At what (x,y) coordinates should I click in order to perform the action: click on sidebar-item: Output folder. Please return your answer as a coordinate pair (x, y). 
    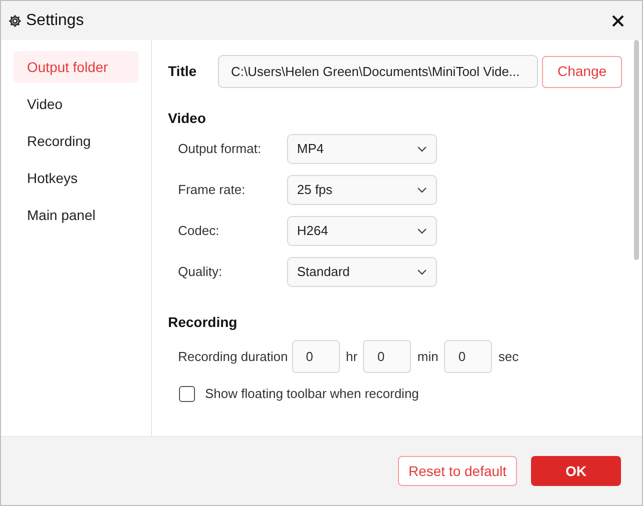
    Looking at the image, I should click on (76, 67).